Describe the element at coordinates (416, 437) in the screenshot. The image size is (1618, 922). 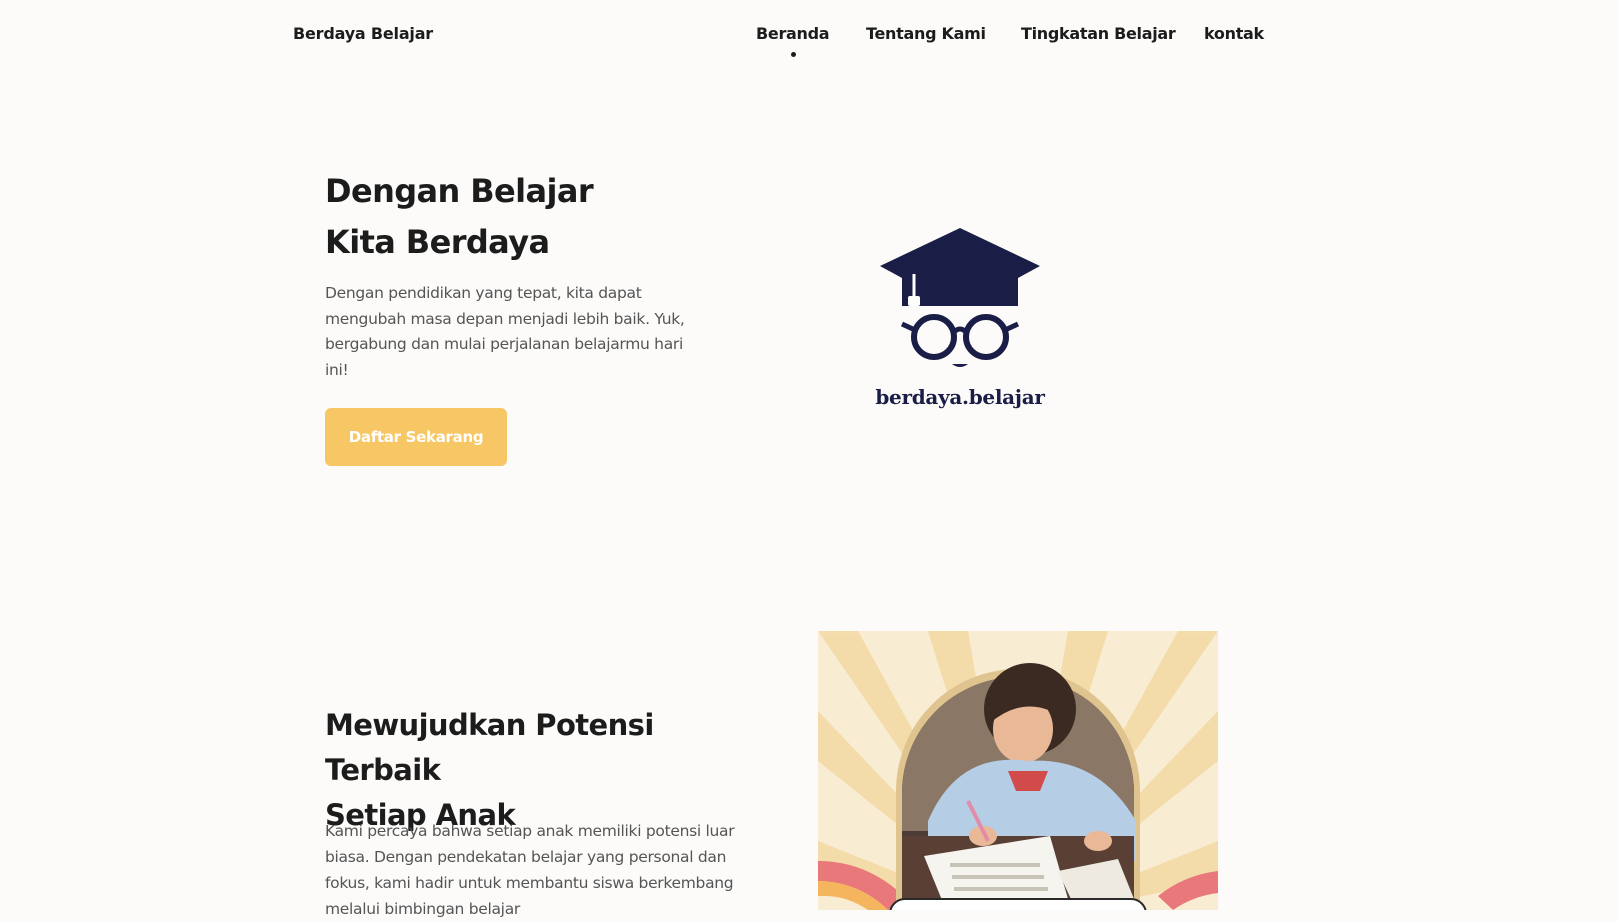
I see `daftar-sekarang-button: Daftar Sekarang` at that location.